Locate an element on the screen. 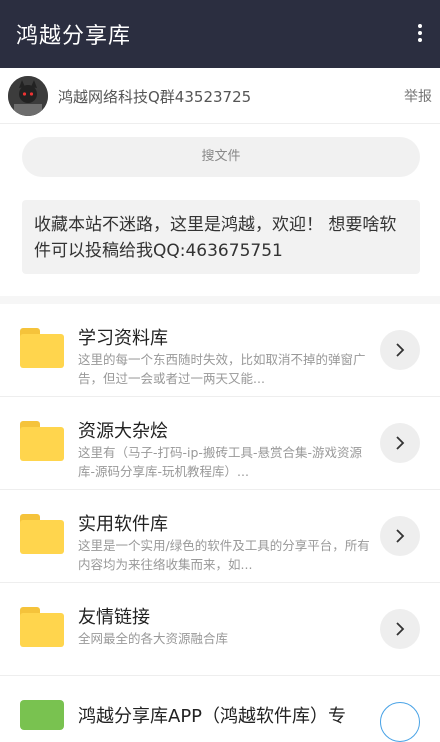  app-icon is located at coordinates (42, 715).